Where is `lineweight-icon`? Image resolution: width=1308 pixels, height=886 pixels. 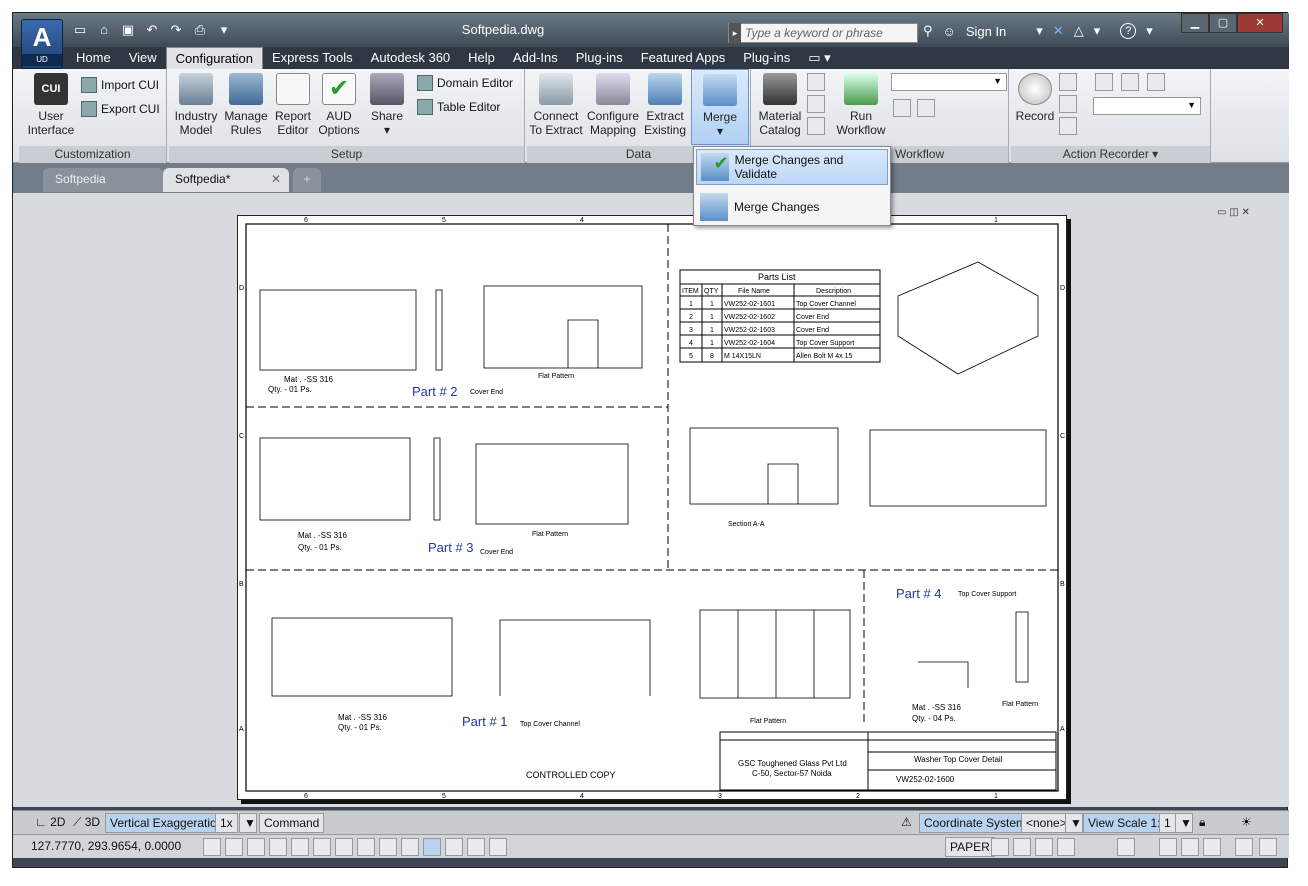 lineweight-icon is located at coordinates (388, 847).